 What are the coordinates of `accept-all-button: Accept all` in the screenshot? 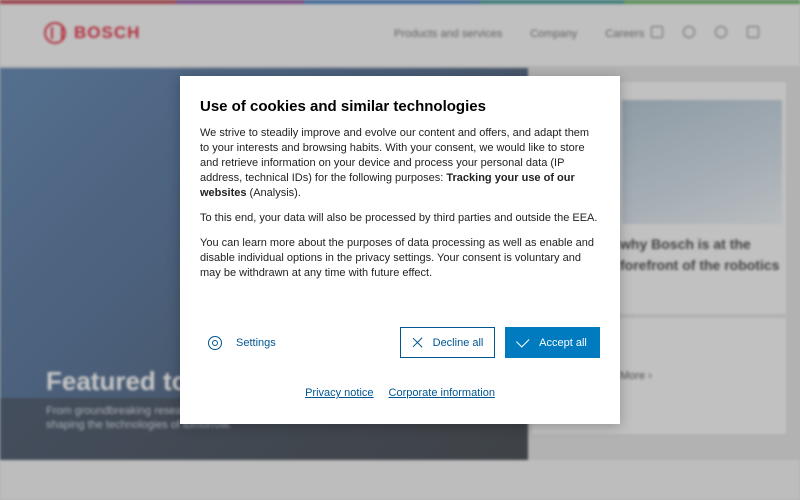 It's located at (552, 342).